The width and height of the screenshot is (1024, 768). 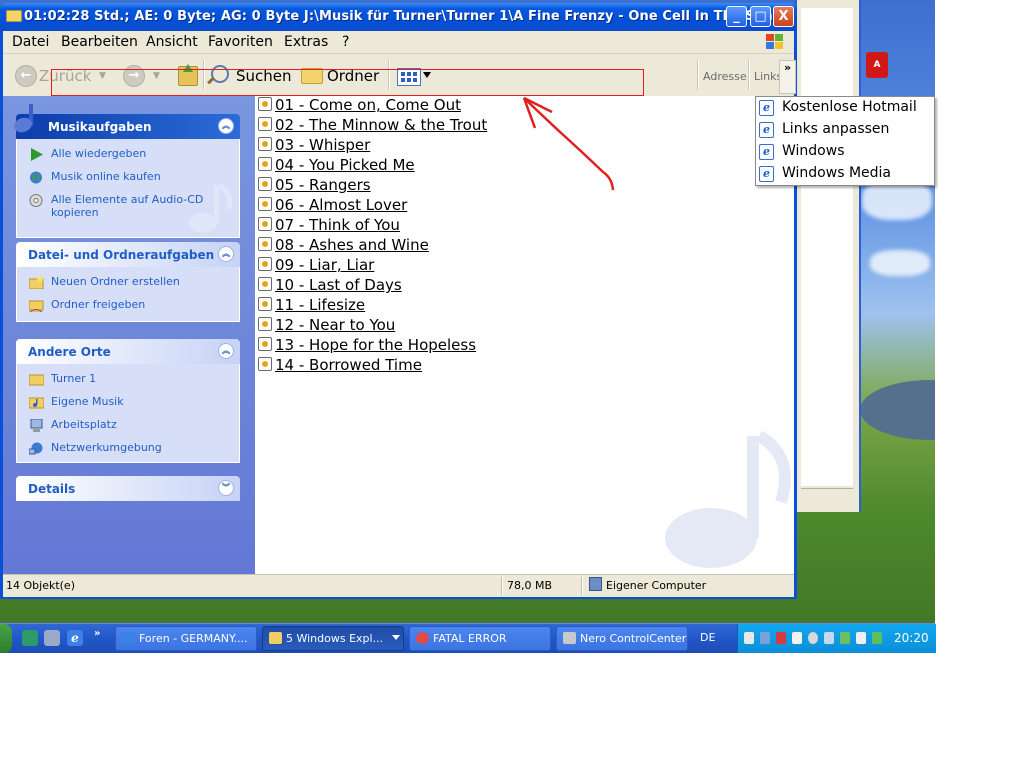 I want to click on menu-ansicht: Ansicht, so click(x=172, y=42).